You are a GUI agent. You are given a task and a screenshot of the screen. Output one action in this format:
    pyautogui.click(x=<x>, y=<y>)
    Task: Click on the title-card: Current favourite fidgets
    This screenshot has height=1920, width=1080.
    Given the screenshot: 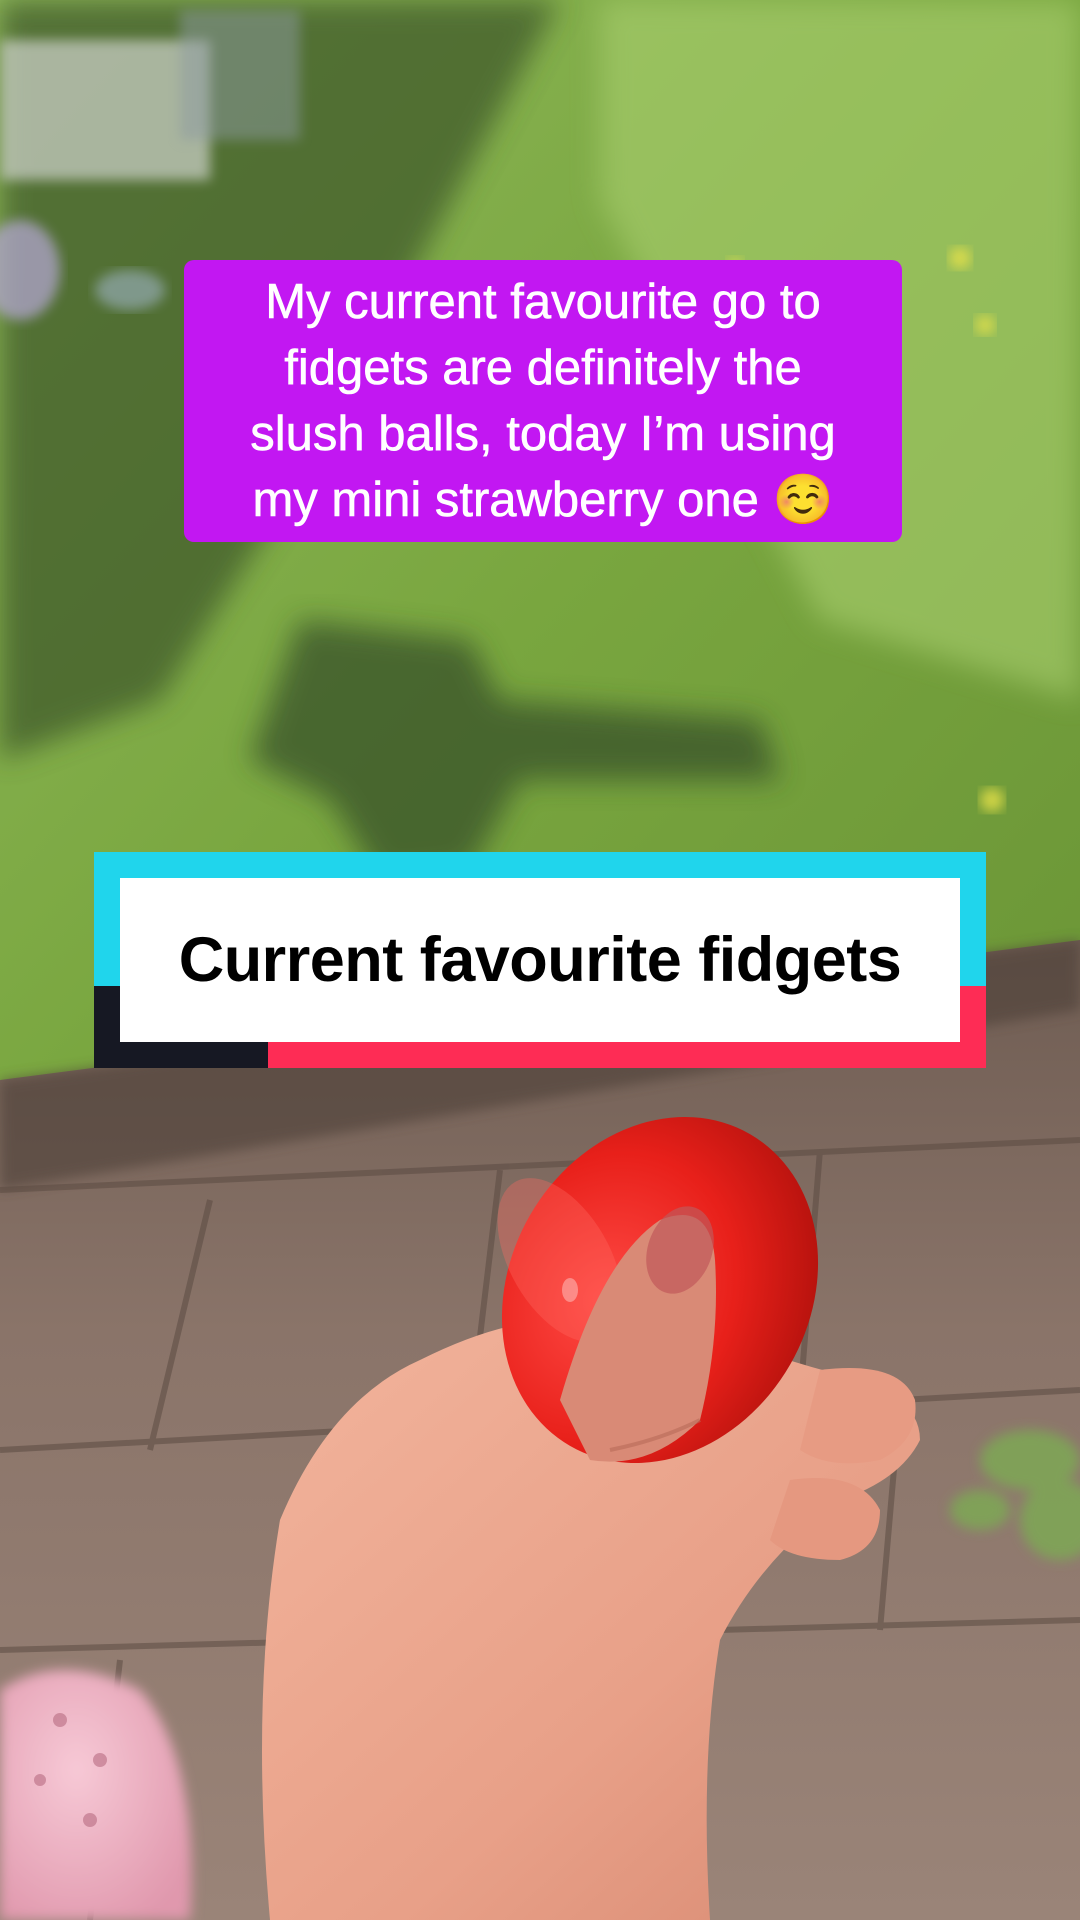 What is the action you would take?
    pyautogui.click(x=540, y=960)
    